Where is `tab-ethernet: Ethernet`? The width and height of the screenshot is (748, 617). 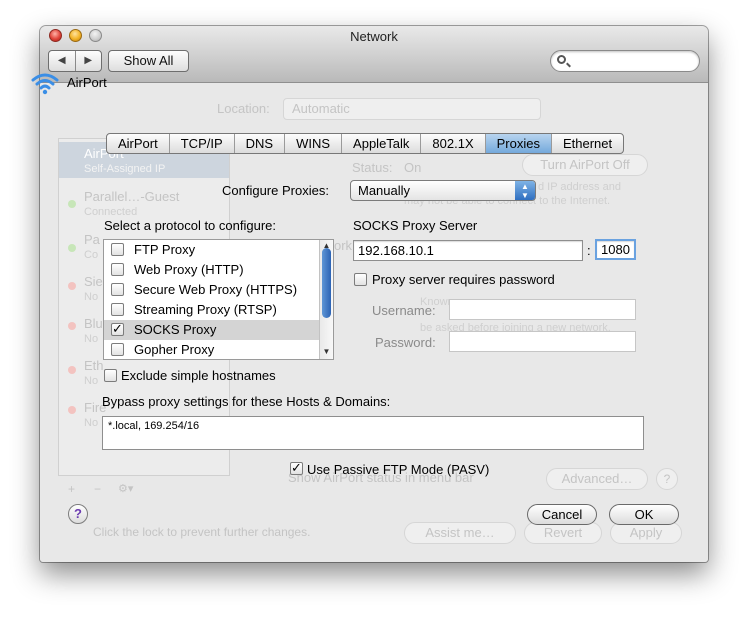 tab-ethernet: Ethernet is located at coordinates (587, 143).